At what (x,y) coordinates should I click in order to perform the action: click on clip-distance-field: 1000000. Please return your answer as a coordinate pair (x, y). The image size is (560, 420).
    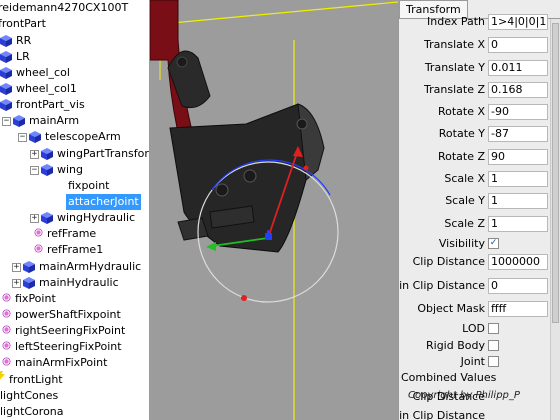
    Looking at the image, I should click on (518, 262).